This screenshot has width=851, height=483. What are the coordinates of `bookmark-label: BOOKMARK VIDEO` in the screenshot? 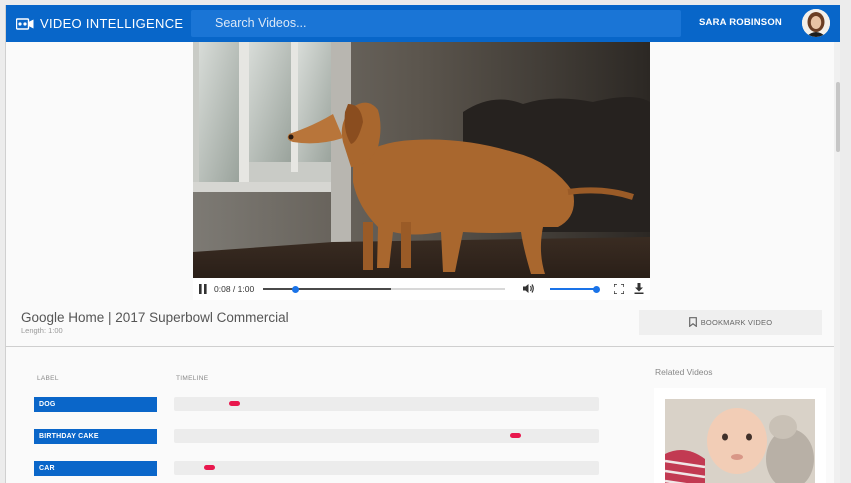 It's located at (736, 322).